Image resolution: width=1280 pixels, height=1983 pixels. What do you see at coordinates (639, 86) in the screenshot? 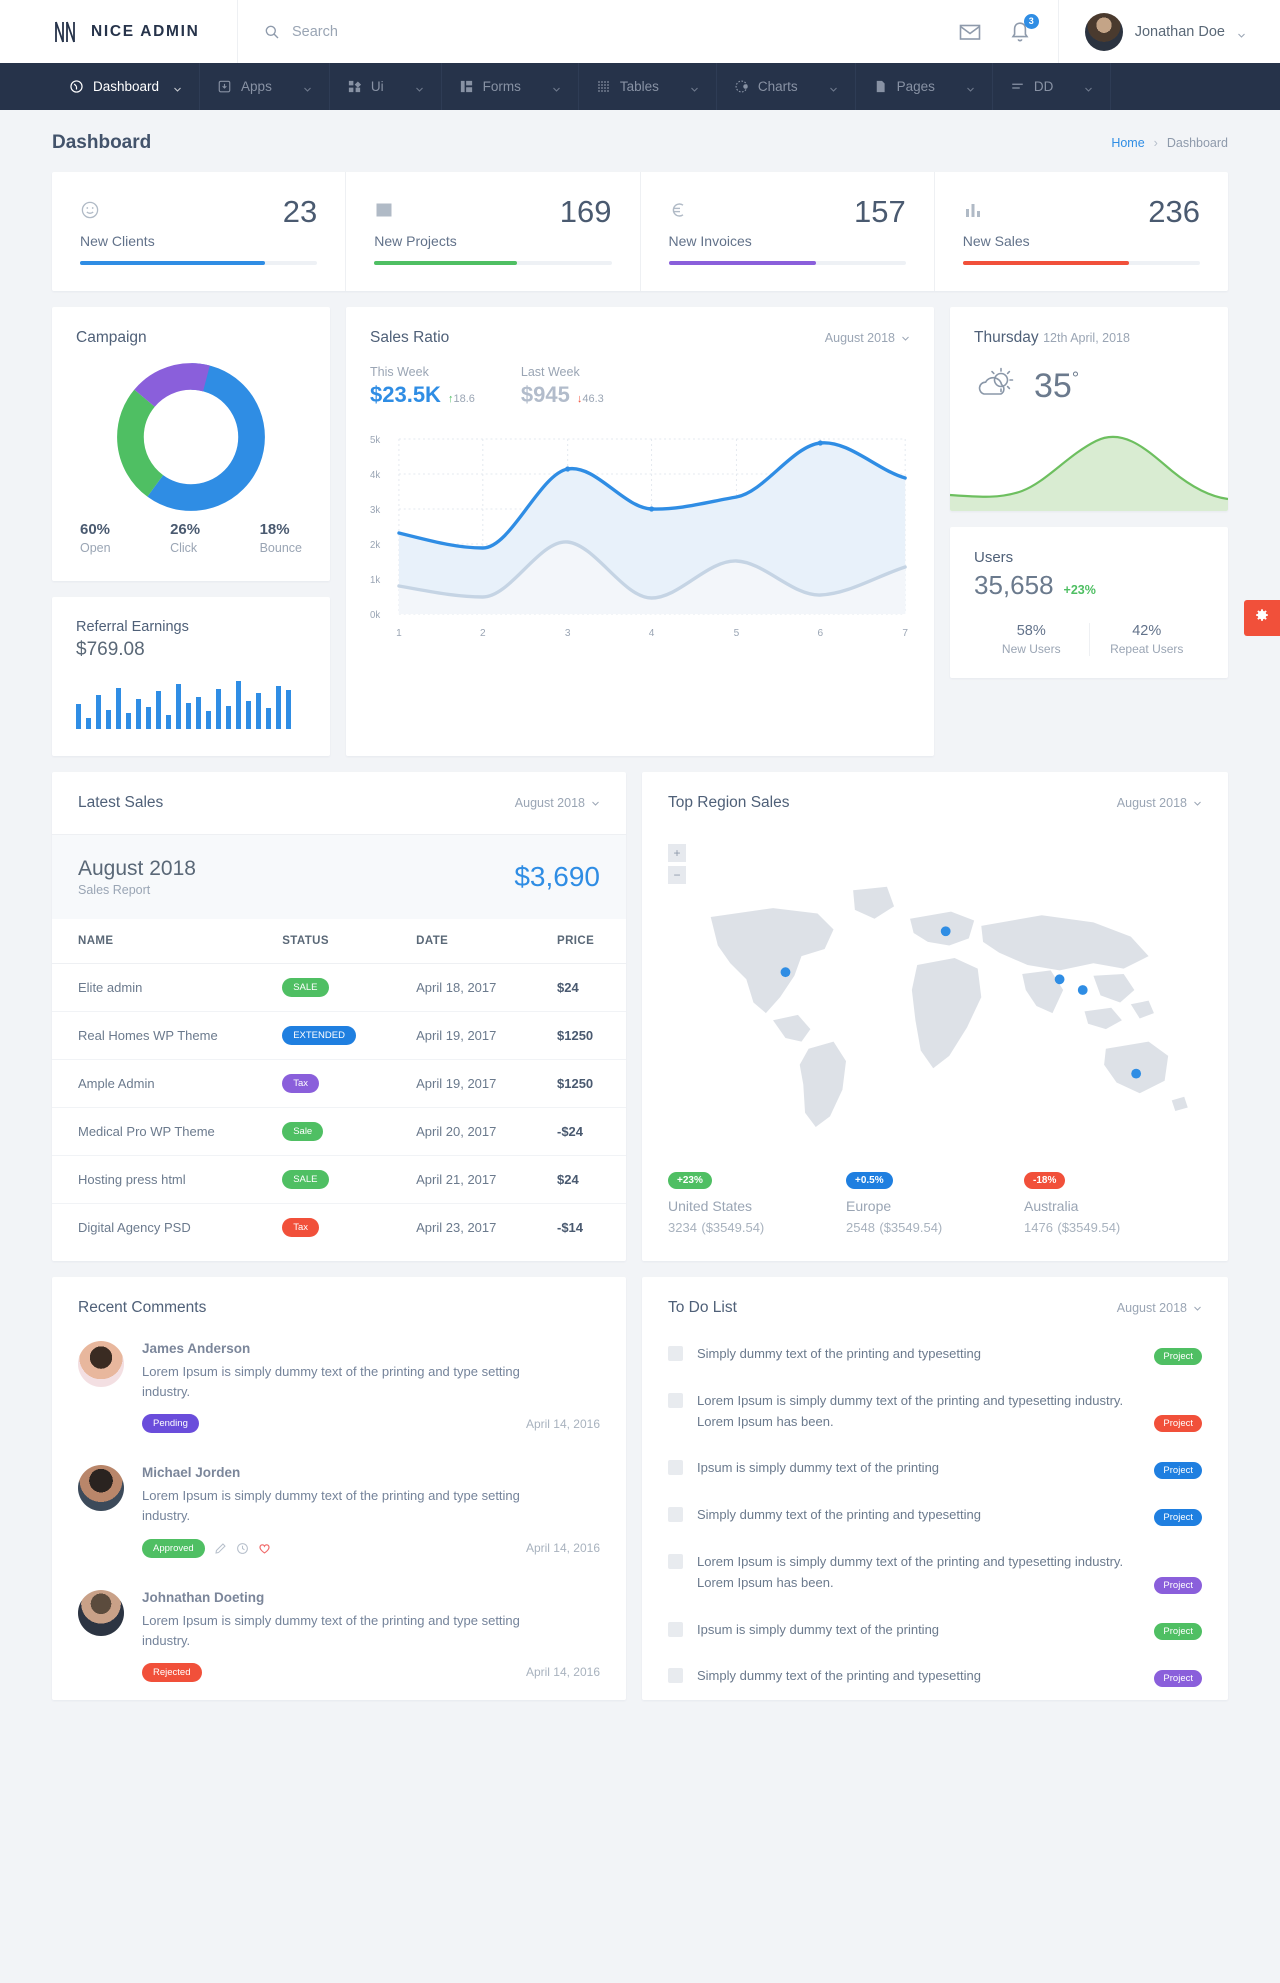
I see `nav-label: Tables` at bounding box center [639, 86].